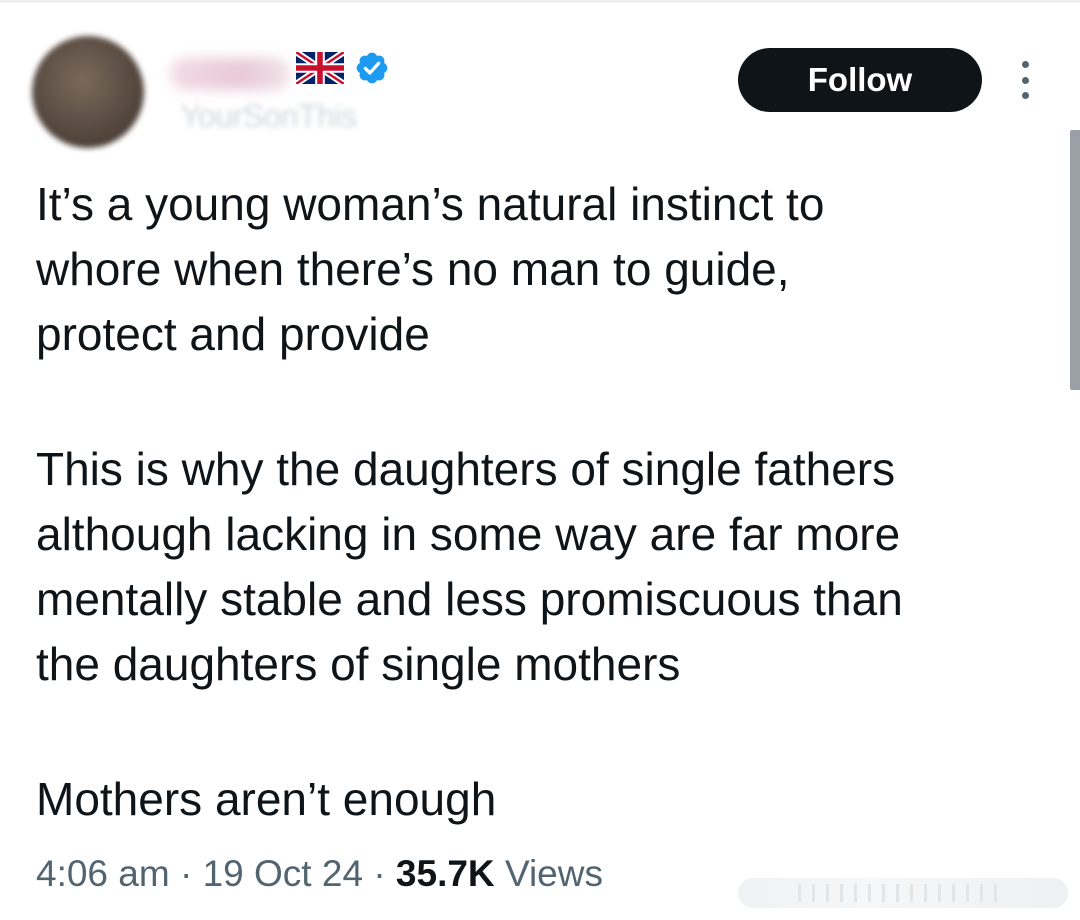  What do you see at coordinates (540, 1) in the screenshot?
I see `top-divider` at bounding box center [540, 1].